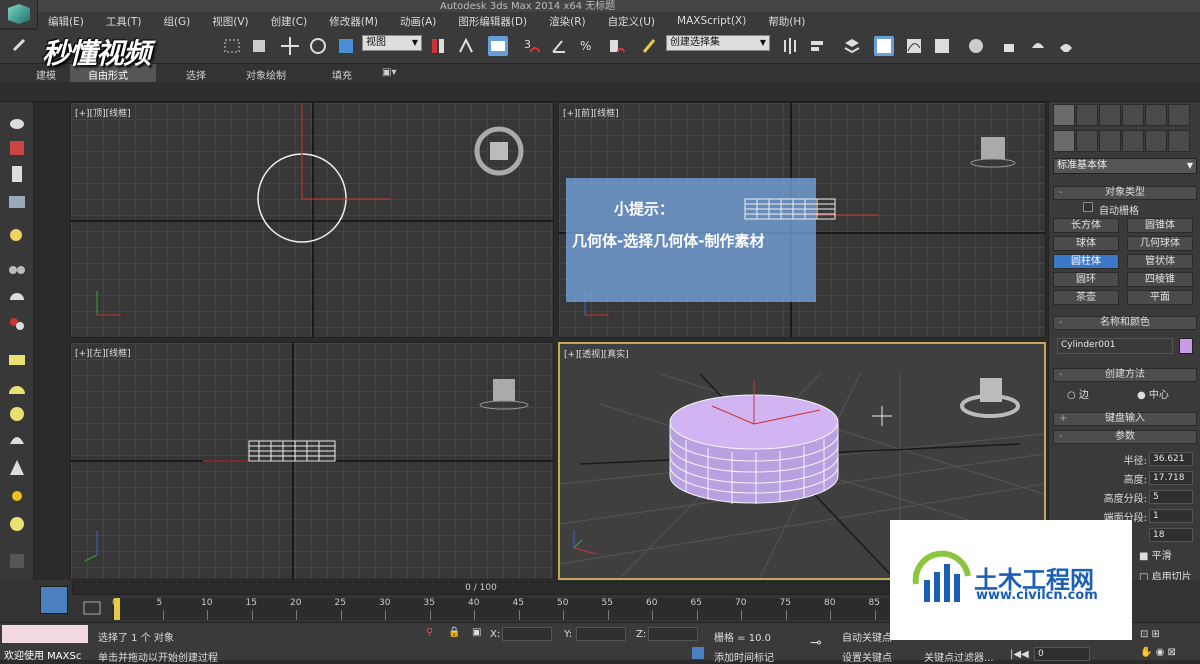 This screenshot has width=1200, height=664. Describe the element at coordinates (20, 46) in the screenshot. I see `link-icon` at that location.